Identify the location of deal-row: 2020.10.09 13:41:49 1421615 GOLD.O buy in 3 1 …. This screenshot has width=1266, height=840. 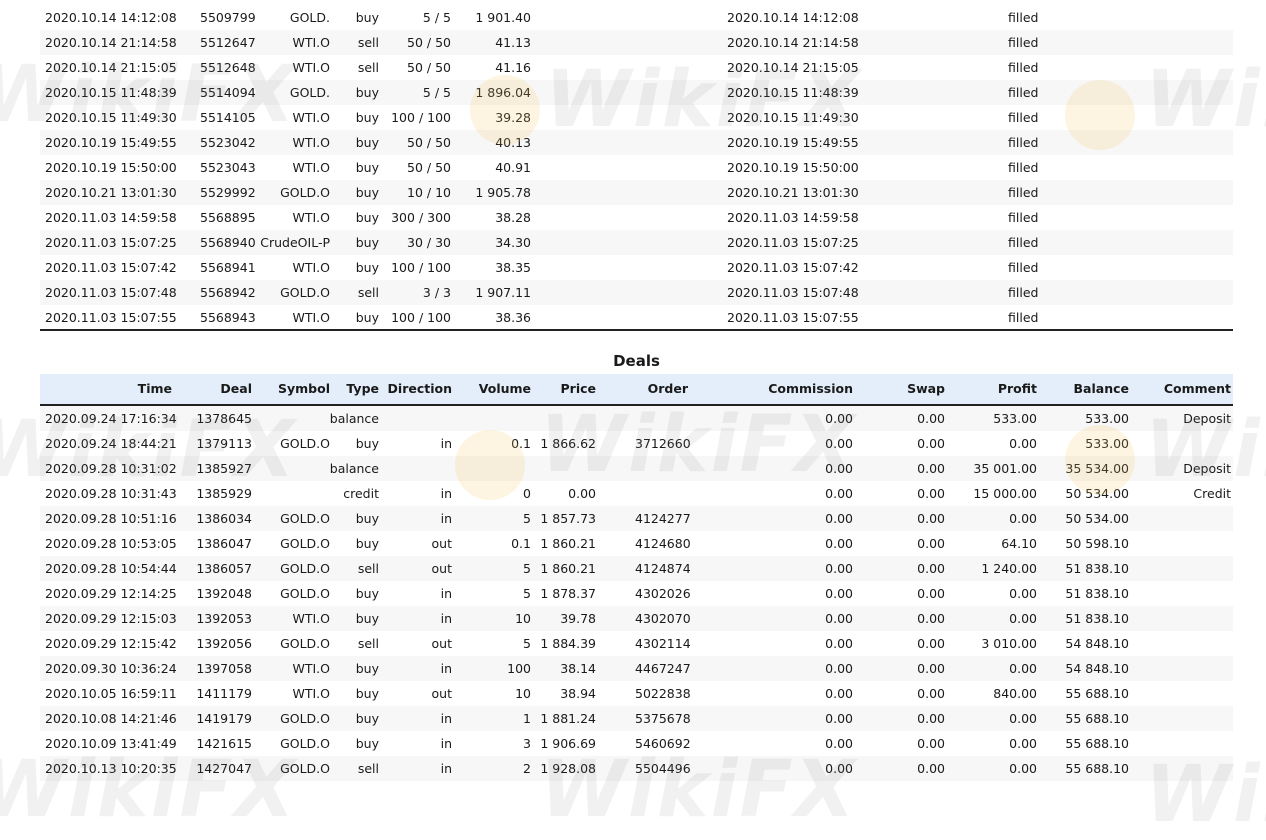
(636, 743).